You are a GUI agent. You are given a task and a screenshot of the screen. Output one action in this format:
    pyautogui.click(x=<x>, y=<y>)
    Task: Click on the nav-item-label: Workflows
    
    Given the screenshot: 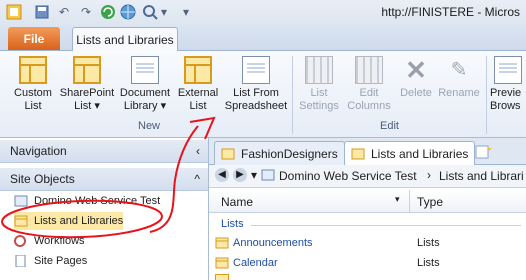 What is the action you would take?
    pyautogui.click(x=59, y=241)
    